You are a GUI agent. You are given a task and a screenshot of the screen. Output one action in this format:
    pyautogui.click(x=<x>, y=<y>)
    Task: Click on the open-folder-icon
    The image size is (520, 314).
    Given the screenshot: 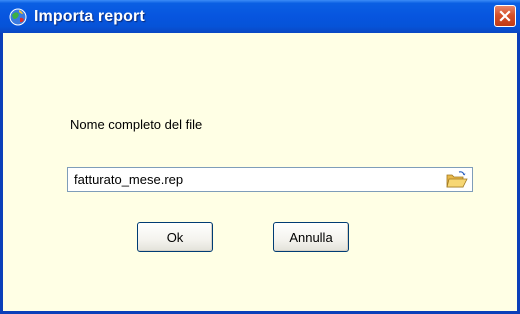 What is the action you would take?
    pyautogui.click(x=457, y=179)
    